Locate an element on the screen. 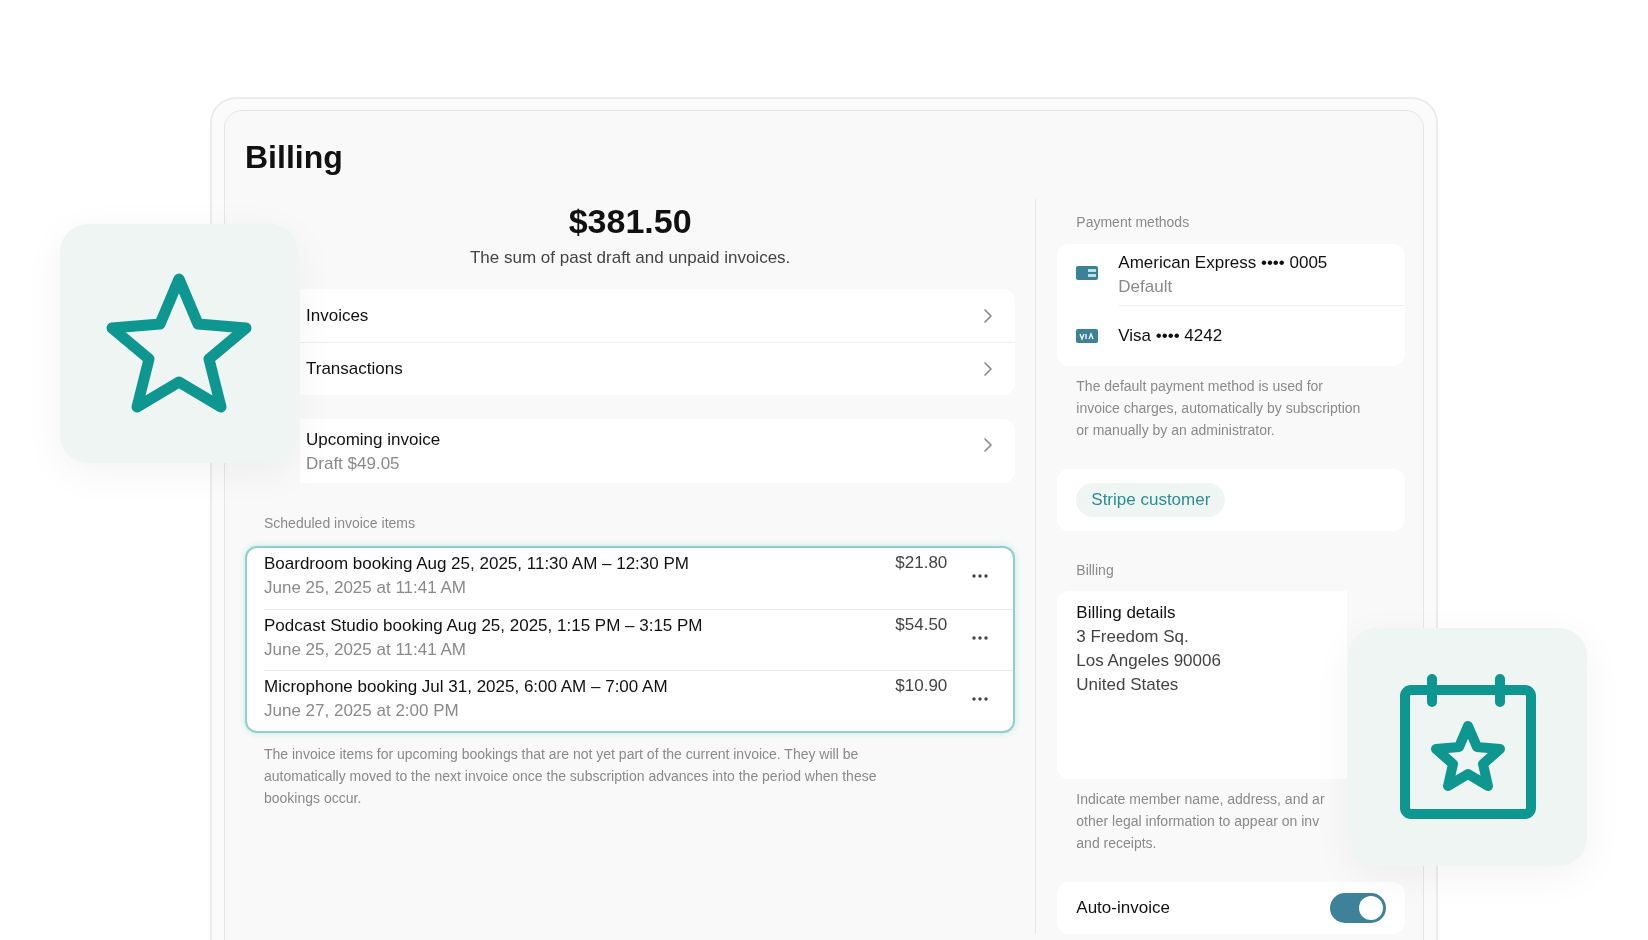  nav-row: Transactions is located at coordinates (658, 368).